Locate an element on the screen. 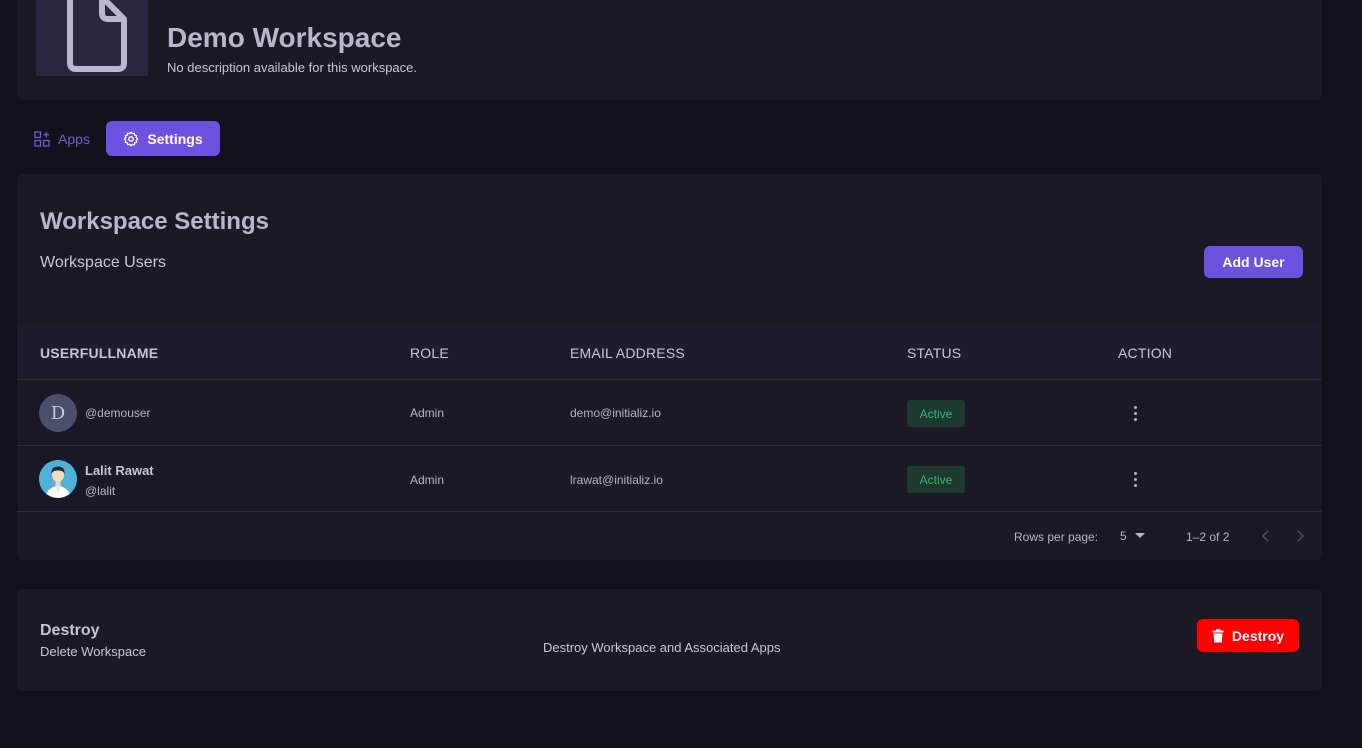  tab-apps: Apps is located at coordinates (62, 138).